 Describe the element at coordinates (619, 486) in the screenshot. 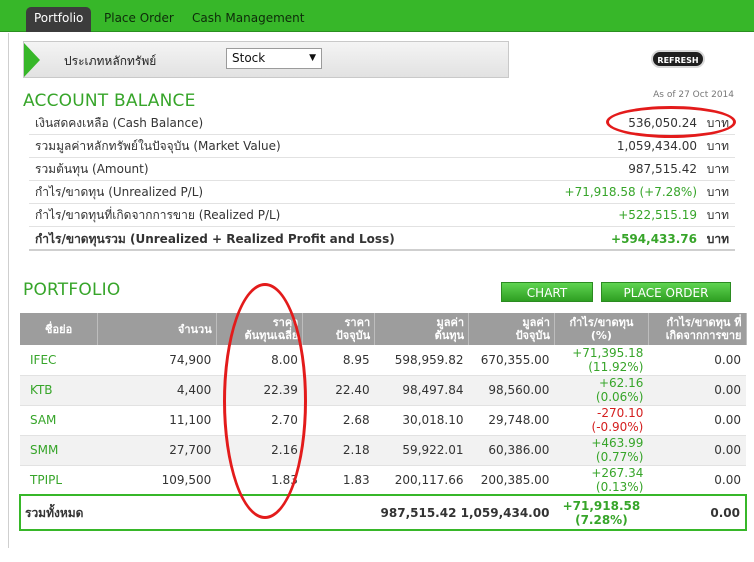

I see `pl-percent: (0.13%)` at that location.